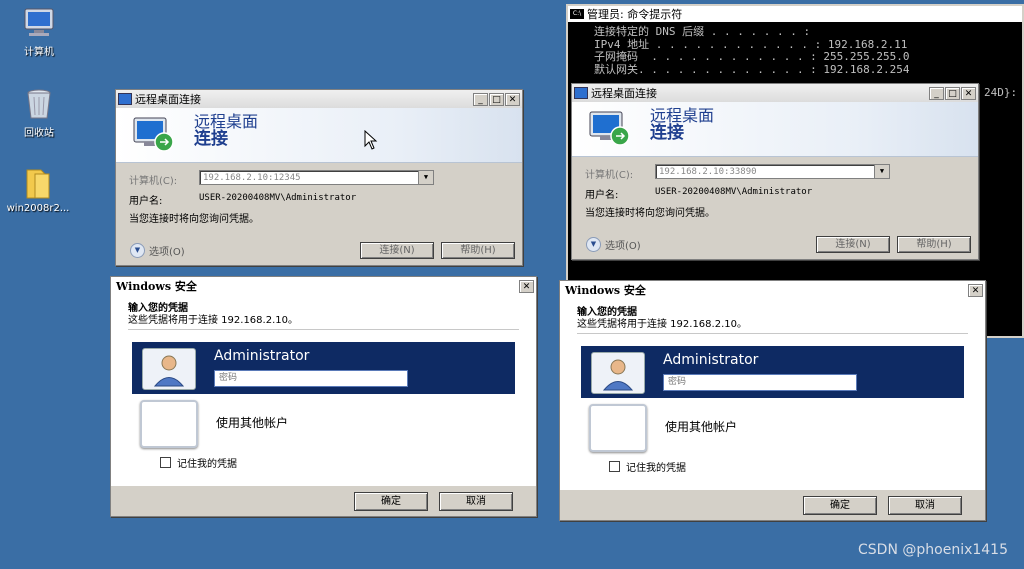 The width and height of the screenshot is (1024, 569). I want to click on desktop-icon-recycle-bin: 回收站, so click(39, 113).